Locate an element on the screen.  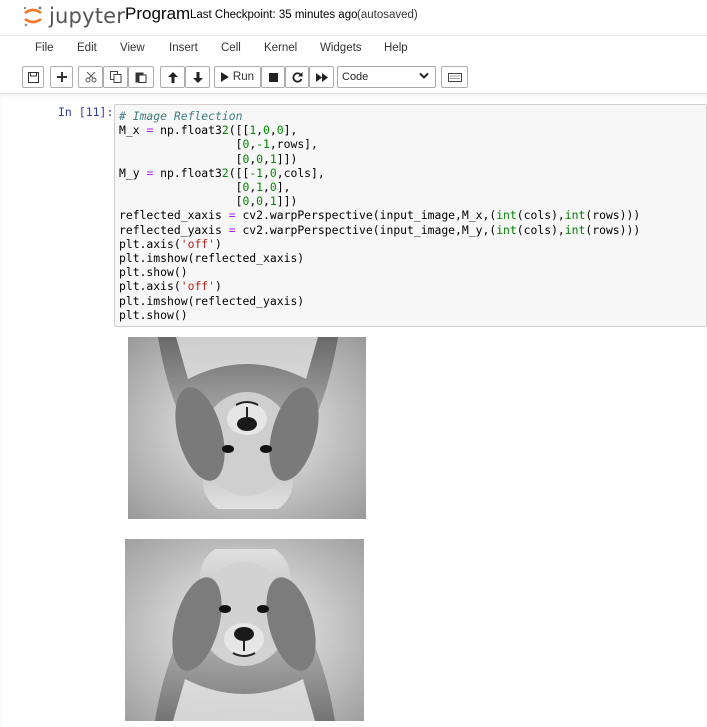
copy-button is located at coordinates (115, 77).